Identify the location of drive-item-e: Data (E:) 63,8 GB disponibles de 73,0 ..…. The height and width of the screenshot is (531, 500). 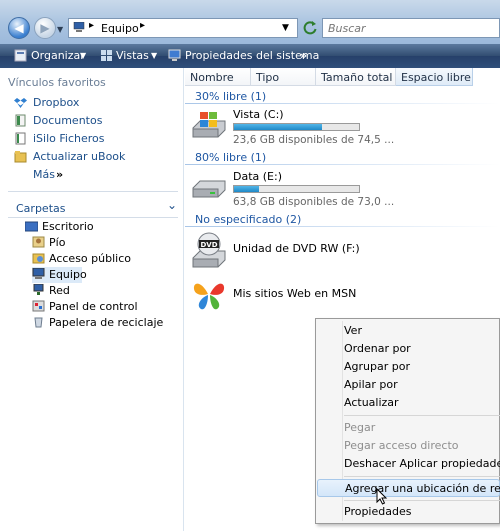
(335, 188).